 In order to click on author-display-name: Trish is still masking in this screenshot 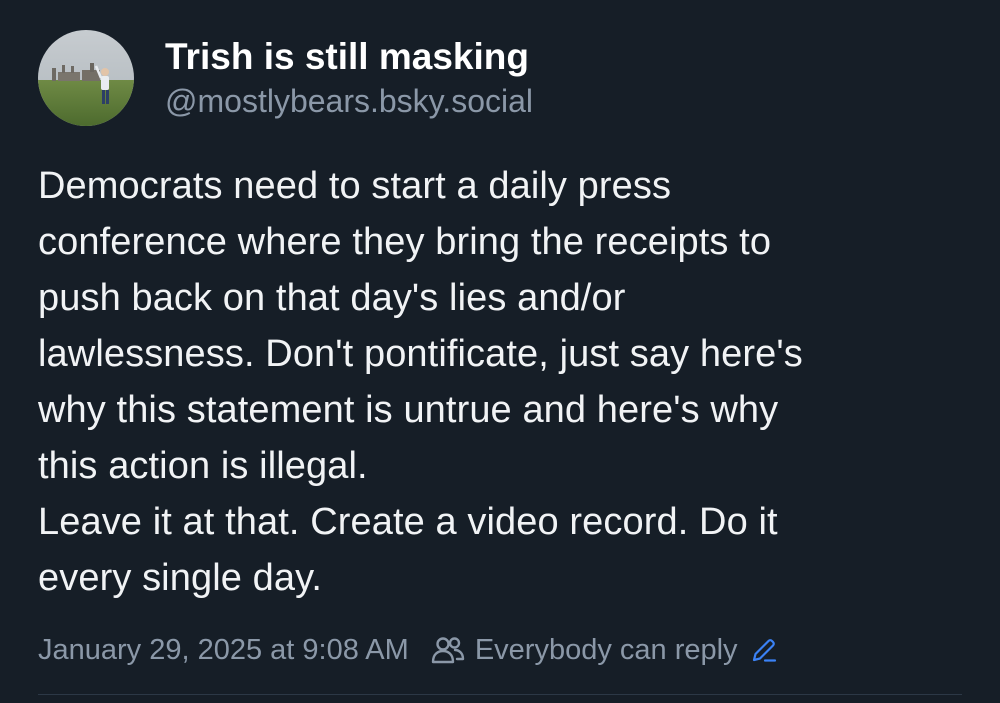, I will do `click(562, 57)`.